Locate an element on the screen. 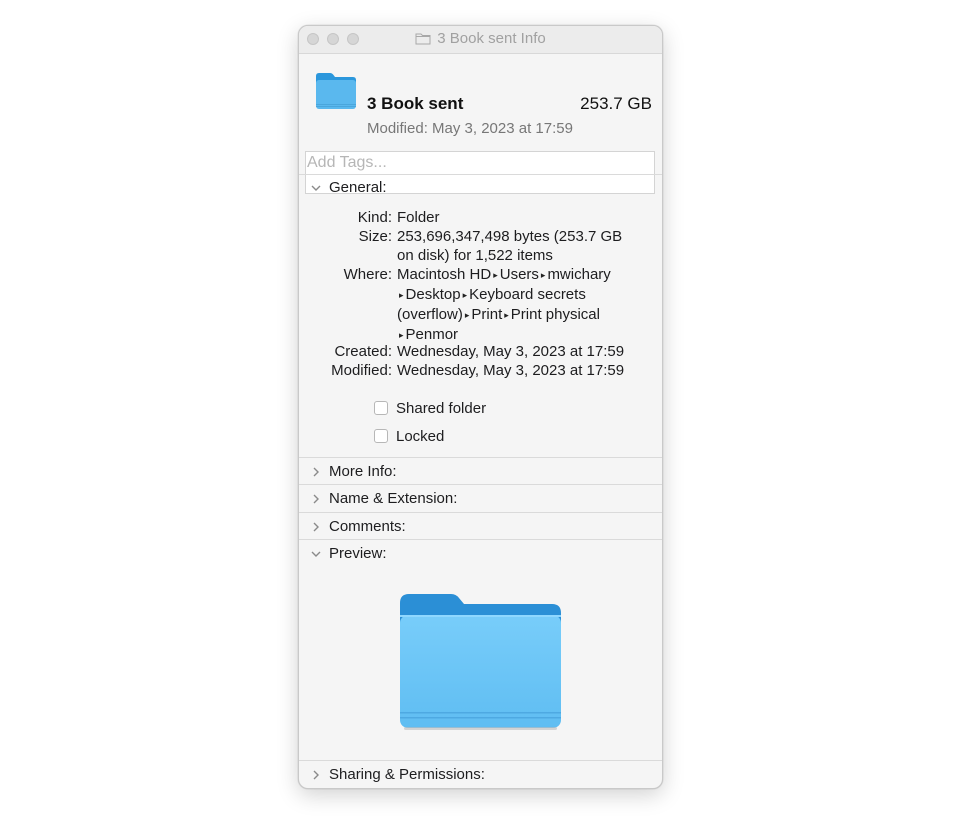  file-name: 3 Book sent is located at coordinates (415, 103).